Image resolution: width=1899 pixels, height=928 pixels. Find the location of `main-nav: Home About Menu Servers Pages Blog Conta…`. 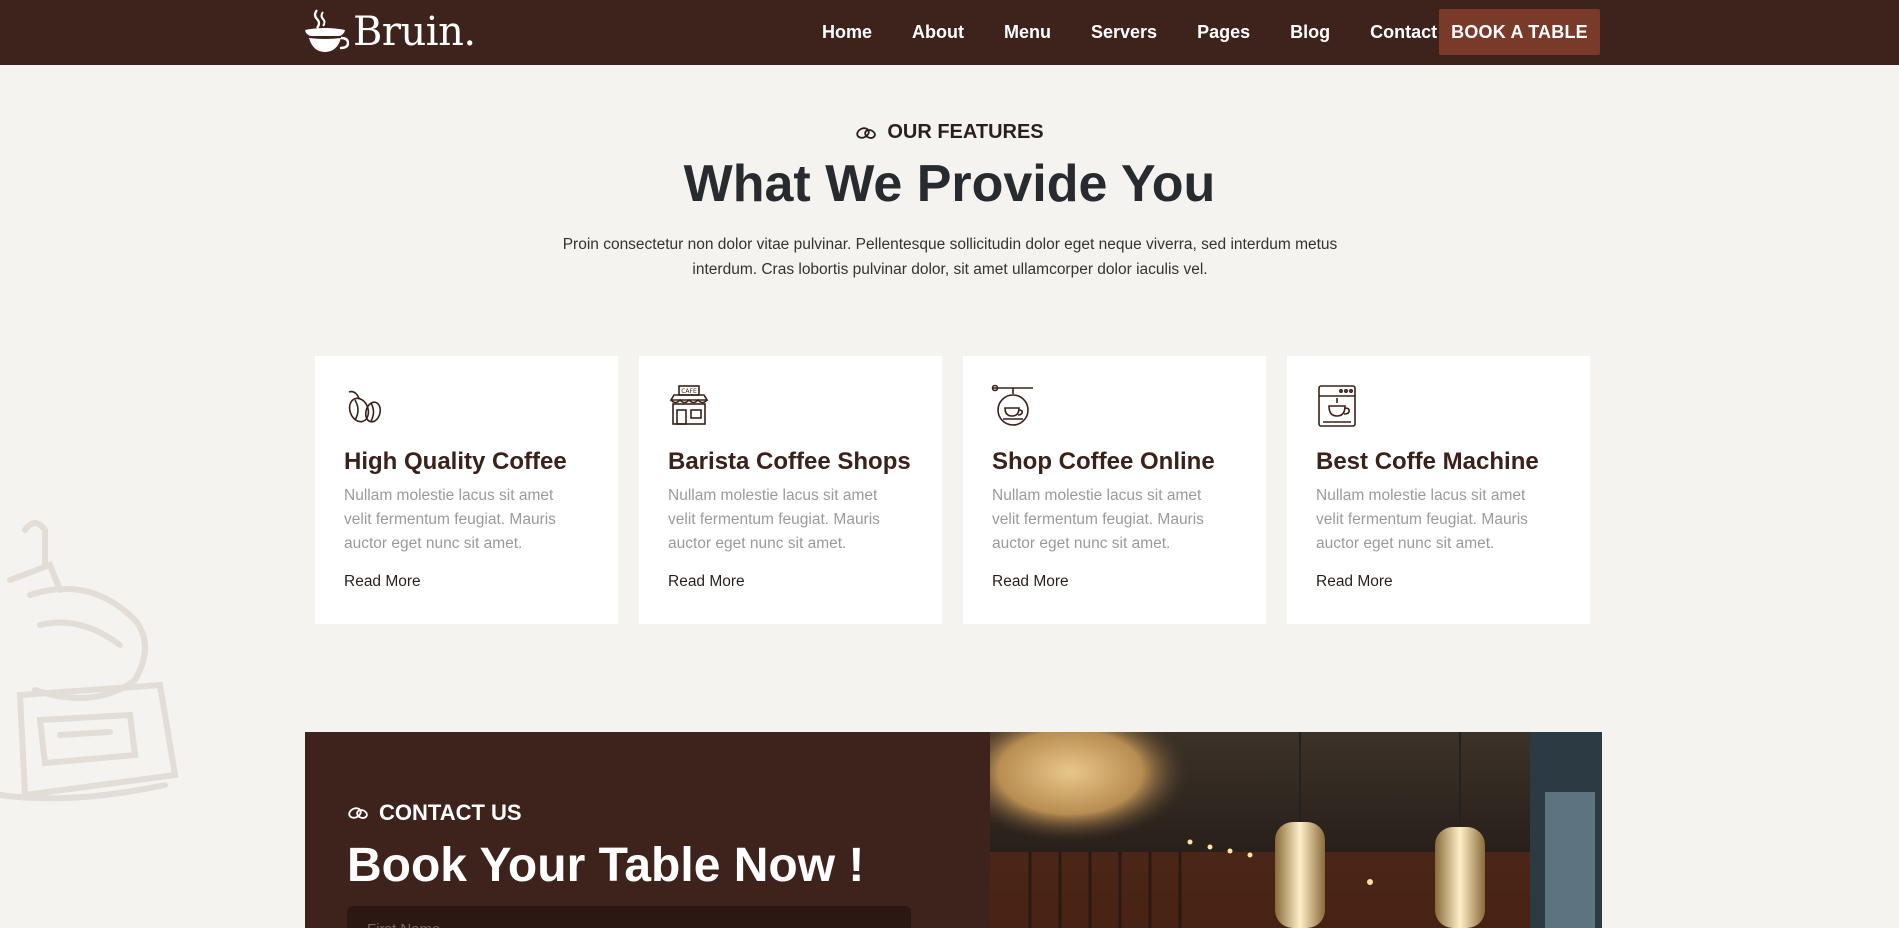

main-nav: Home About Menu Servers Pages Blog Conta… is located at coordinates (1149, 32).